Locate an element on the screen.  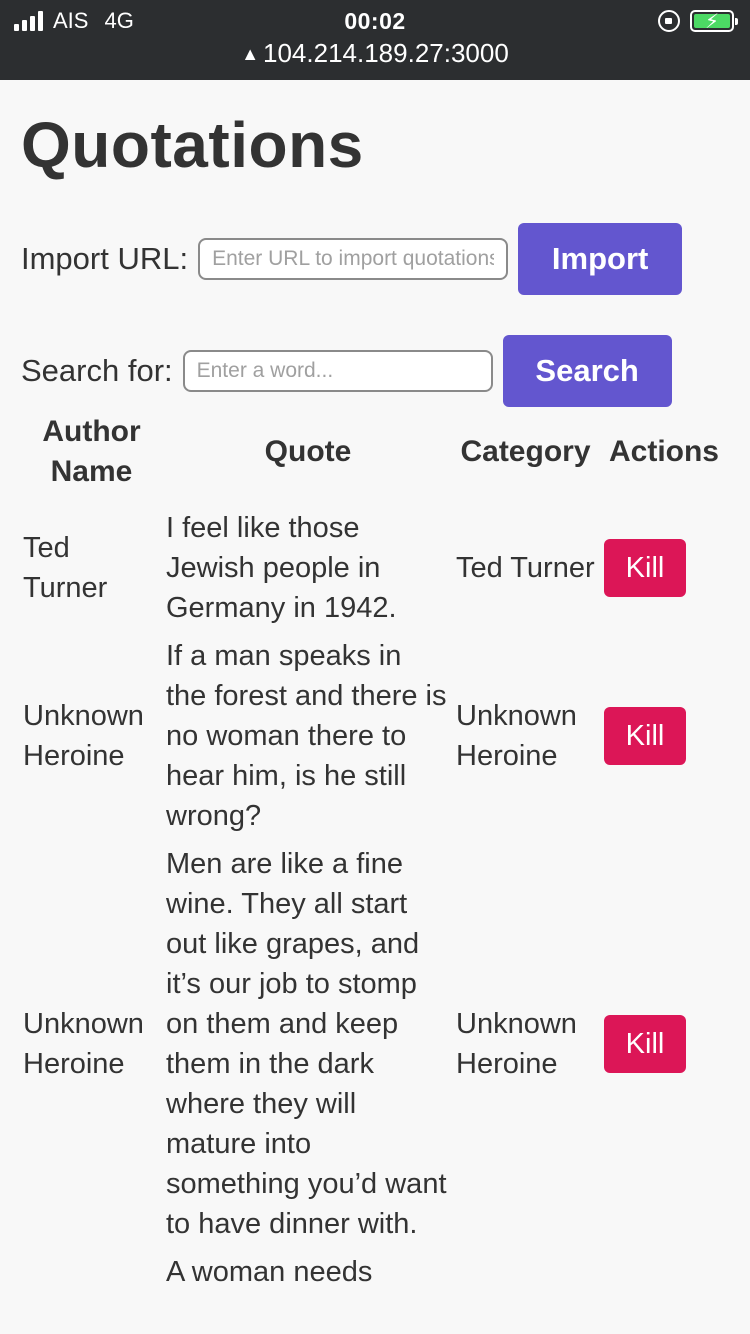
header-author: Author Name is located at coordinates (91, 451).